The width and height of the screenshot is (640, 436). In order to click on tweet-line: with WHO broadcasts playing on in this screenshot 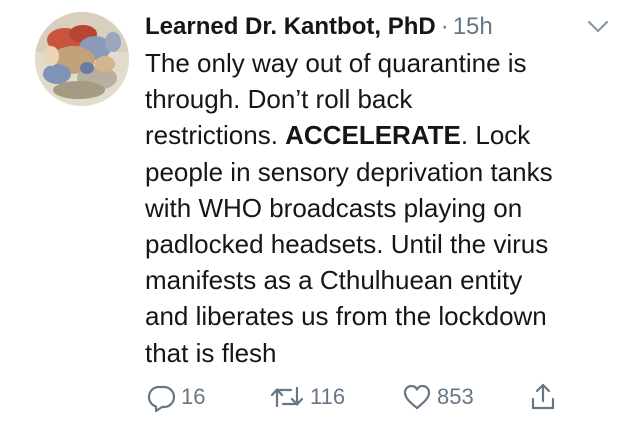, I will do `click(334, 207)`.